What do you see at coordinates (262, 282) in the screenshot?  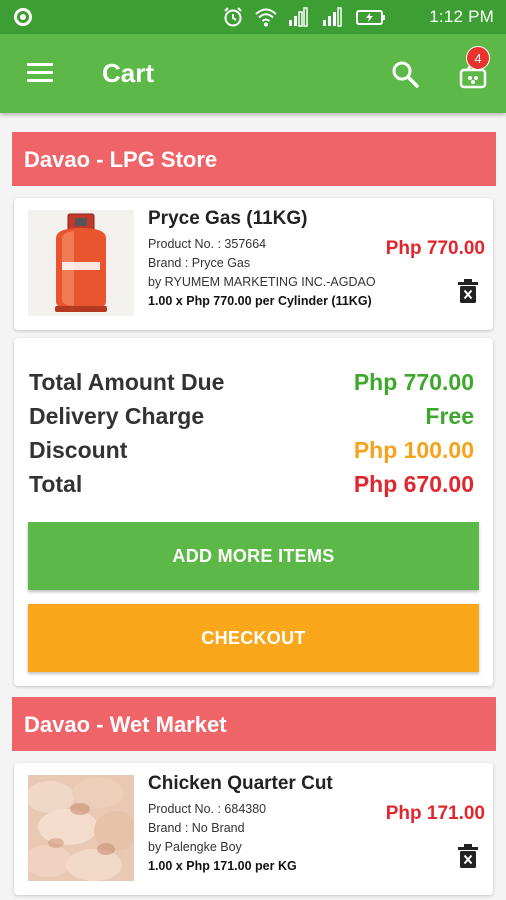 I see `product-seller: by RYUMEM MARKETING INC.-AGDAO` at bounding box center [262, 282].